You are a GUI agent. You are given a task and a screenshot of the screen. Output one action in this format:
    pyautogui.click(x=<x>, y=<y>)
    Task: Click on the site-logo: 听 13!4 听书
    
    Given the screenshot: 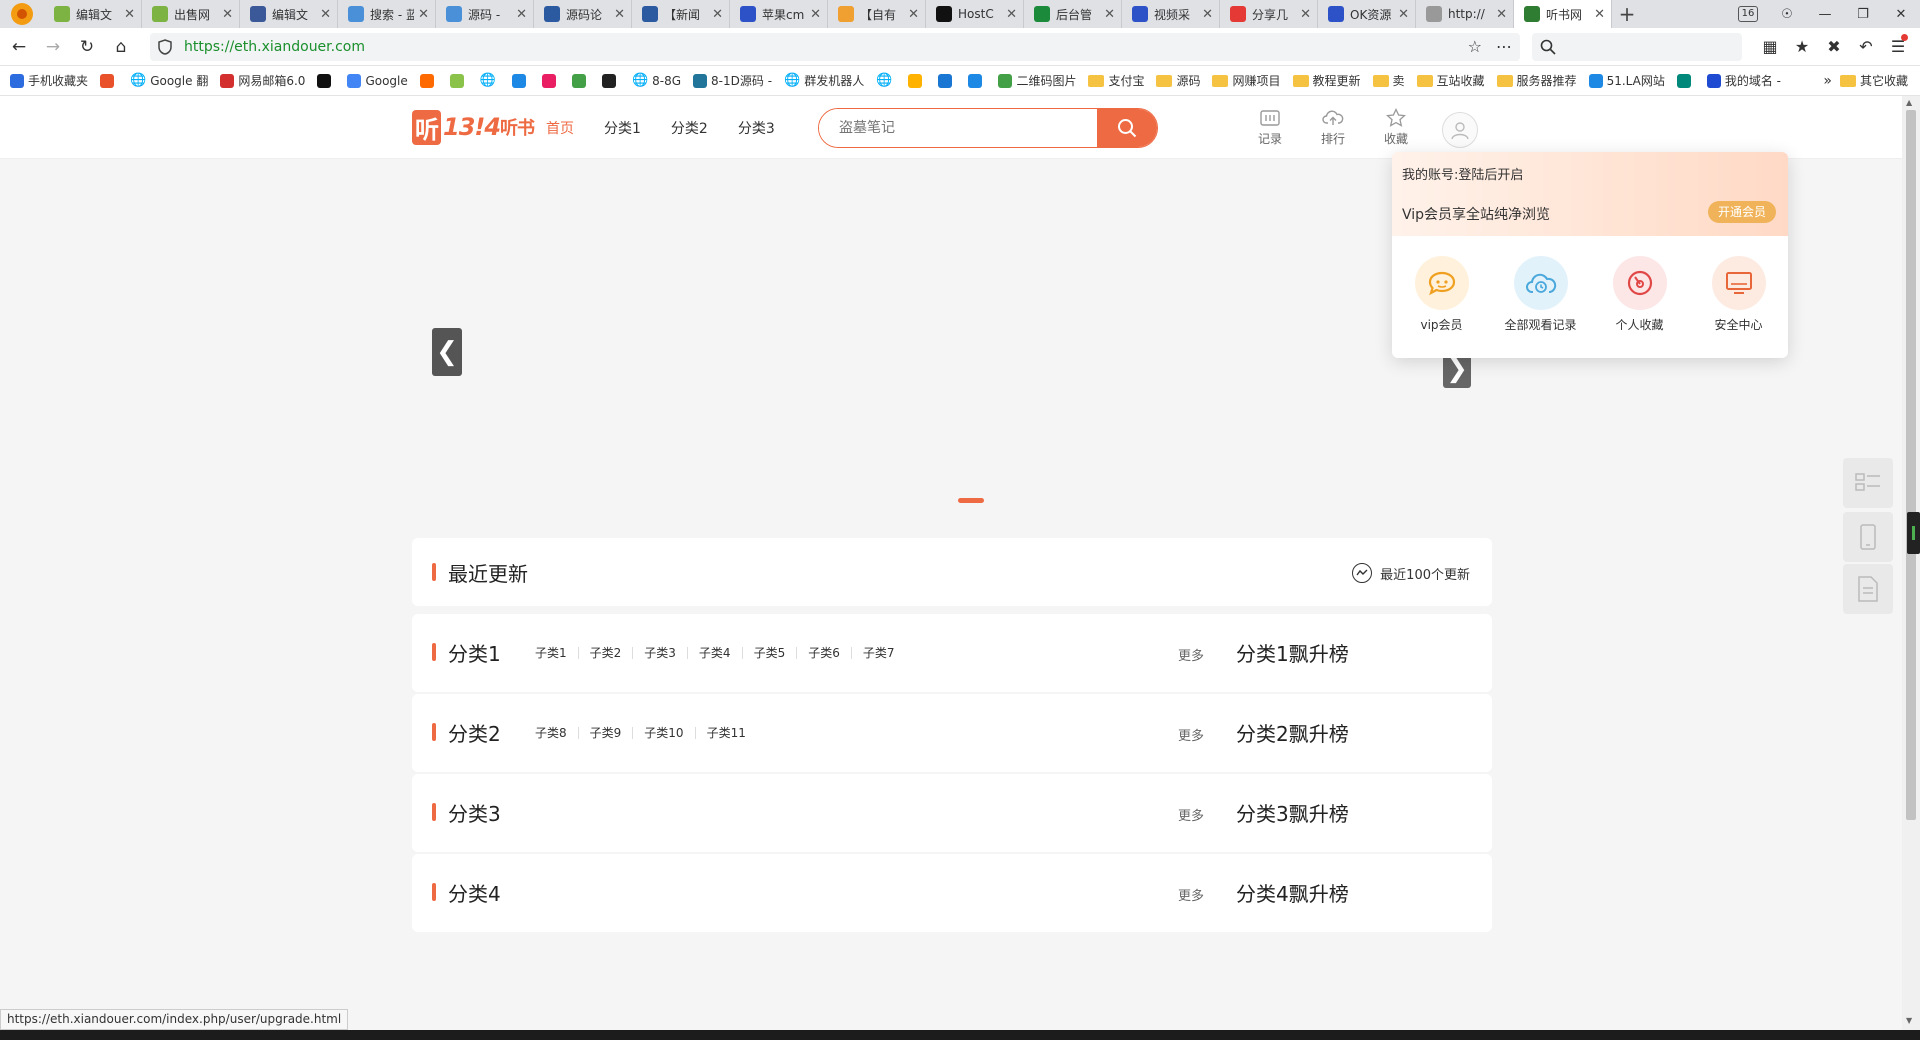 What is the action you would take?
    pyautogui.click(x=473, y=127)
    